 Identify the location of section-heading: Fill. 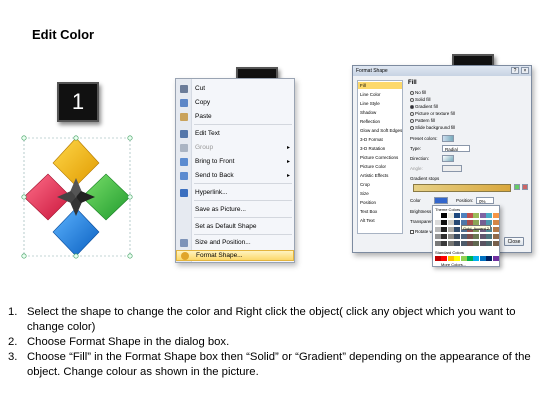
(412, 83).